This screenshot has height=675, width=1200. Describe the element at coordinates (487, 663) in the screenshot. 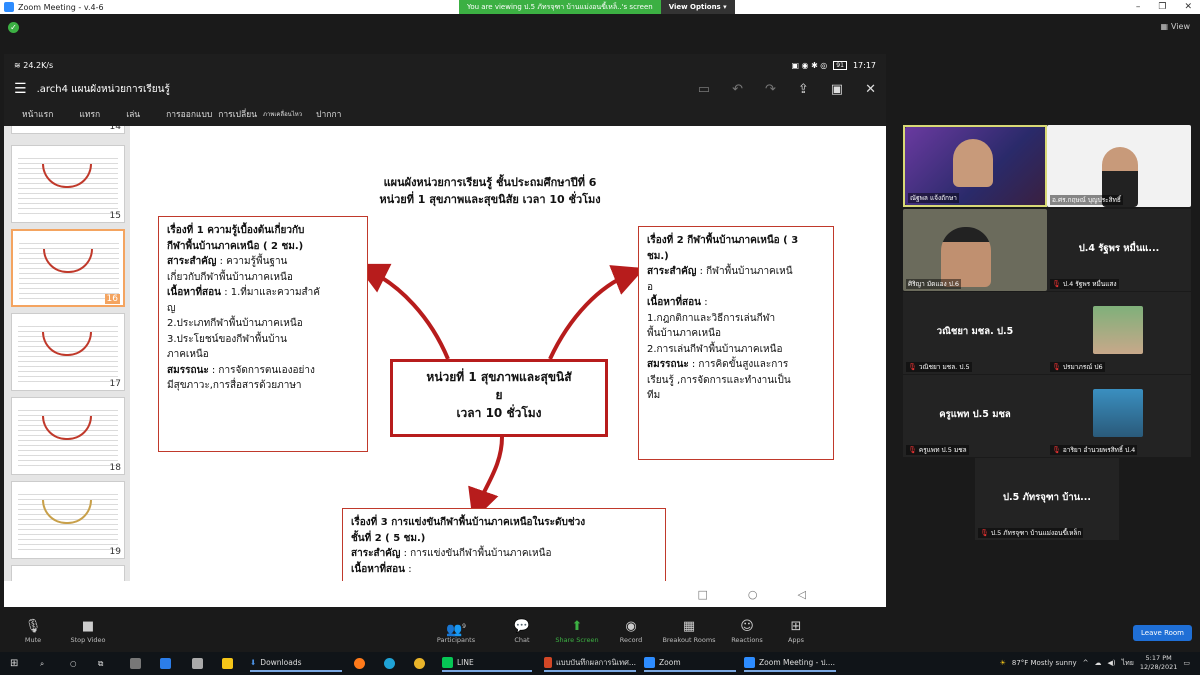

I see `taskbar-line: LINE` at that location.